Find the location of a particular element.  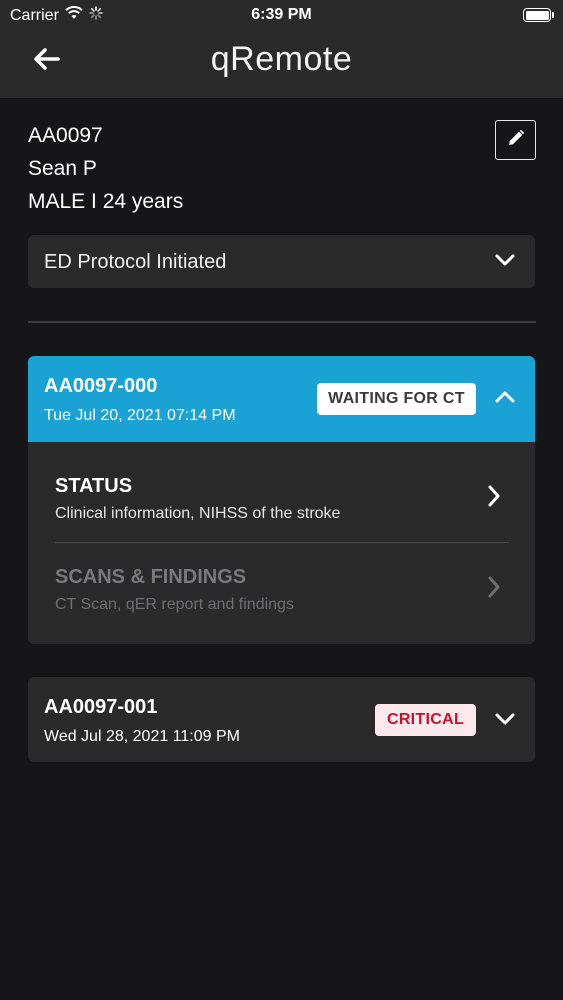

section-divider is located at coordinates (282, 322).